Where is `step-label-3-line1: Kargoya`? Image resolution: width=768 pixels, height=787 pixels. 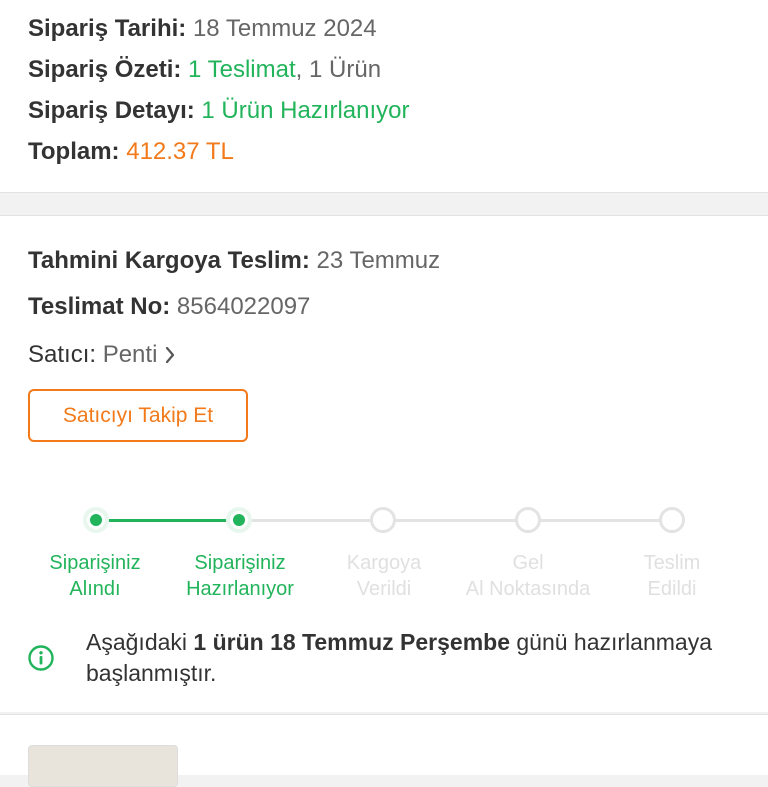
step-label-3-line1: Kargoya is located at coordinates (384, 563).